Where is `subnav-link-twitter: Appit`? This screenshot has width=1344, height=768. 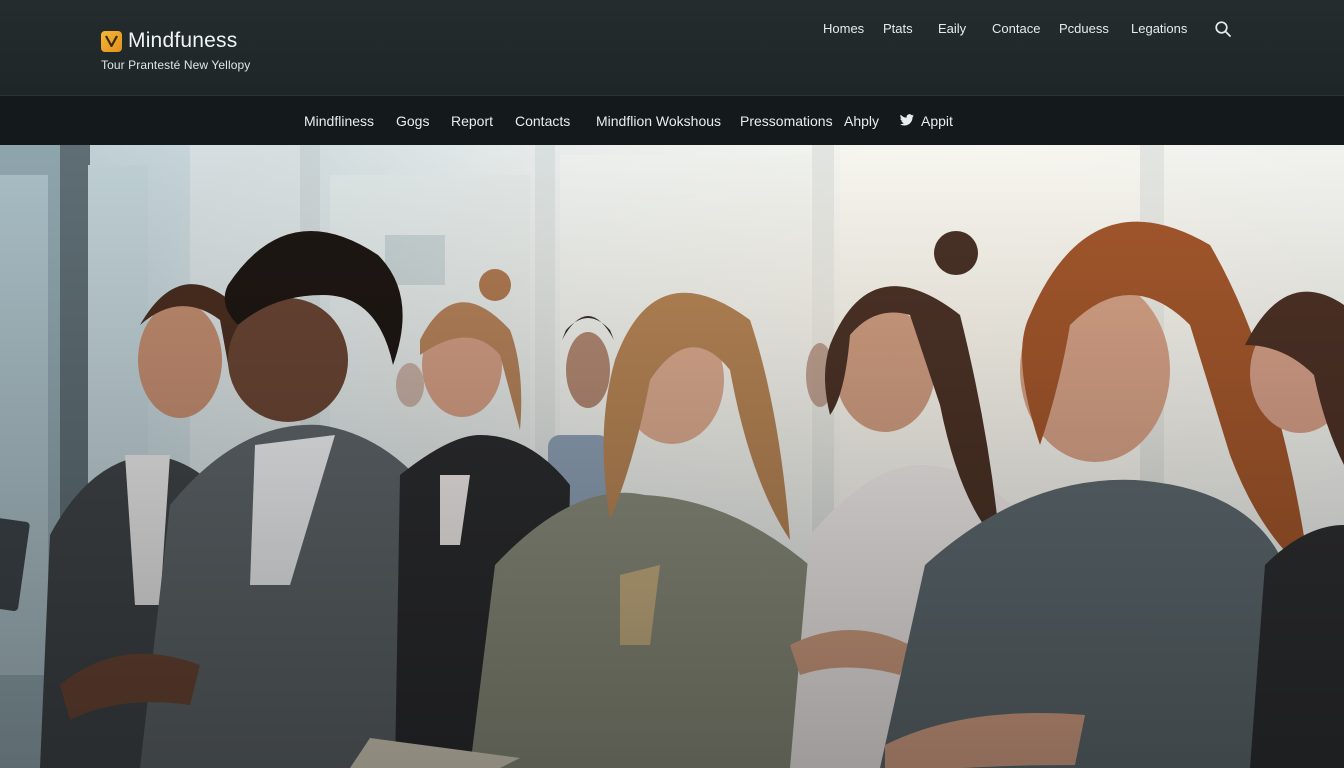 subnav-link-twitter: Appit is located at coordinates (926, 121).